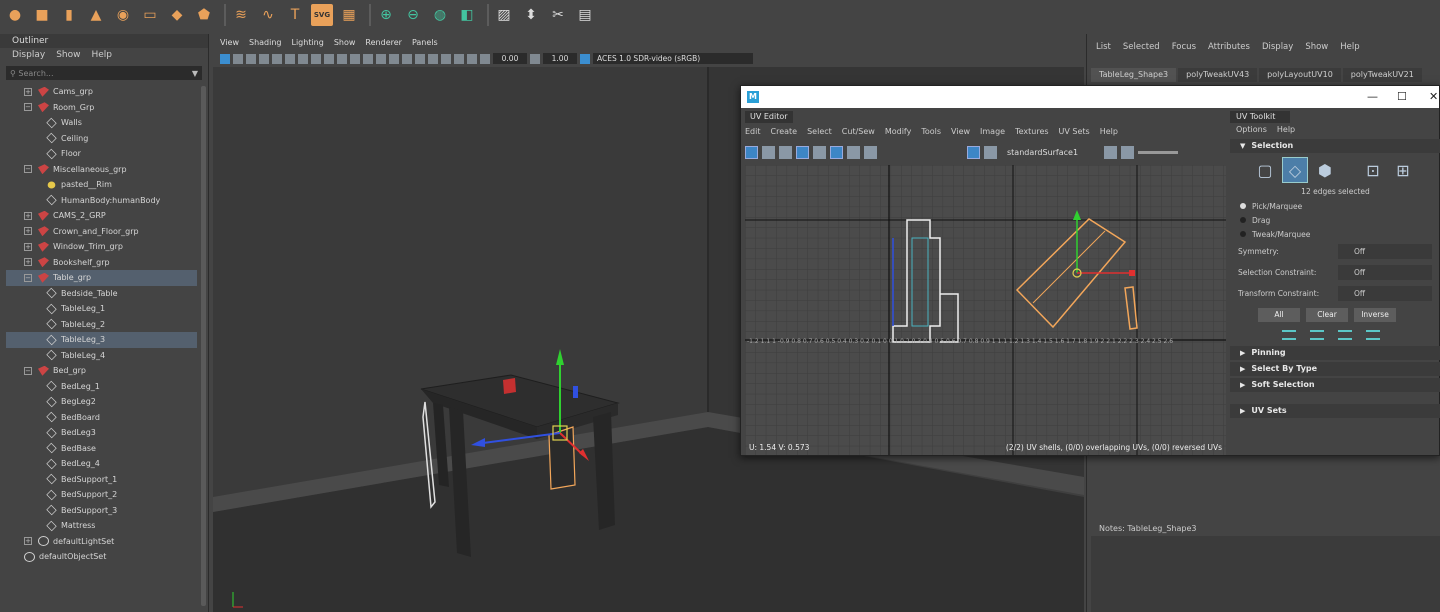 Image resolution: width=1440 pixels, height=612 pixels. I want to click on grid-toggle-icon, so click(277, 58).